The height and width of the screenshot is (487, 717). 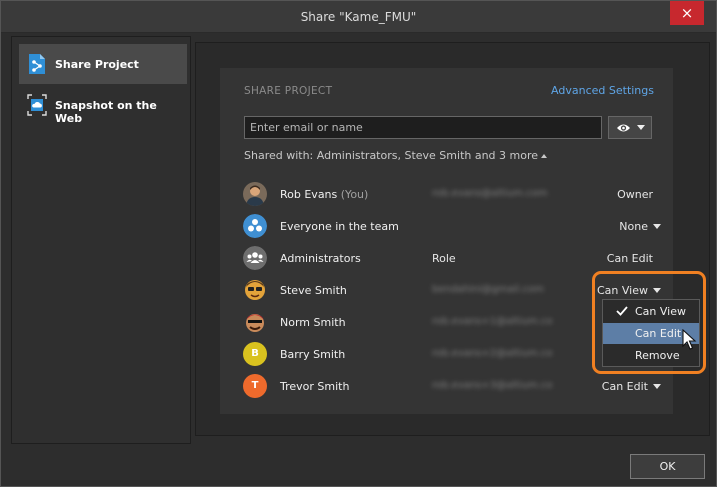 What do you see at coordinates (623, 128) in the screenshot?
I see `eye-icon` at bounding box center [623, 128].